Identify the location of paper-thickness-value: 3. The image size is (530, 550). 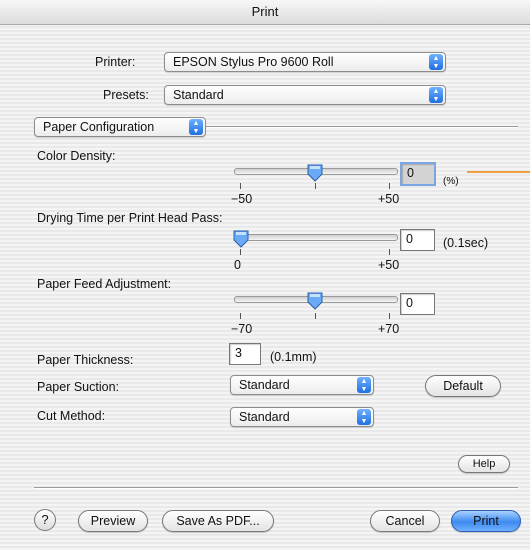
(238, 353).